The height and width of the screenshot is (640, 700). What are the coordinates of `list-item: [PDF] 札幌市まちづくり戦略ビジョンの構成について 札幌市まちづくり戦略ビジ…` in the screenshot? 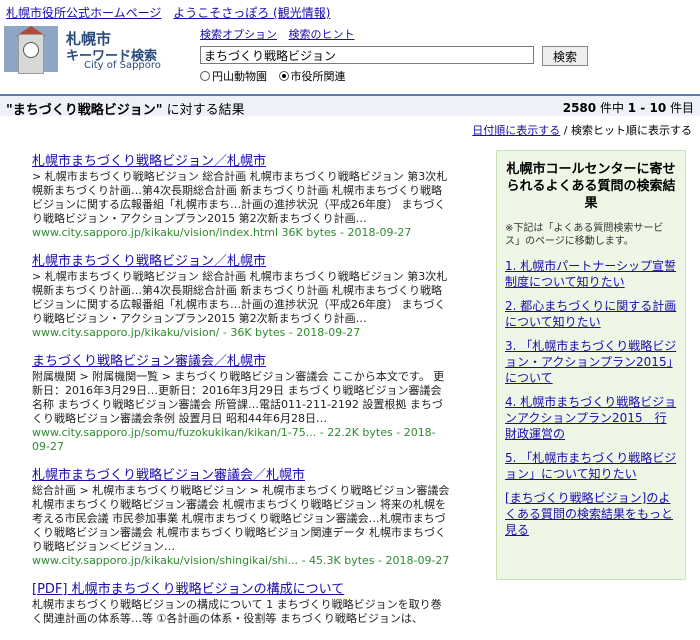 It's located at (241, 604).